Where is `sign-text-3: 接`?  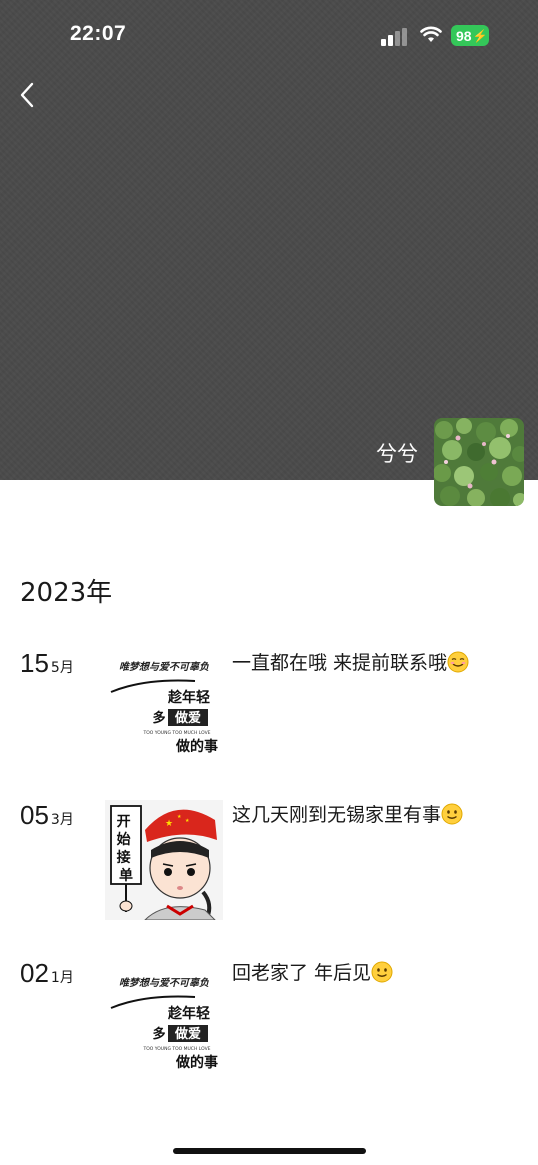
sign-text-3: 接 is located at coordinates (124, 857).